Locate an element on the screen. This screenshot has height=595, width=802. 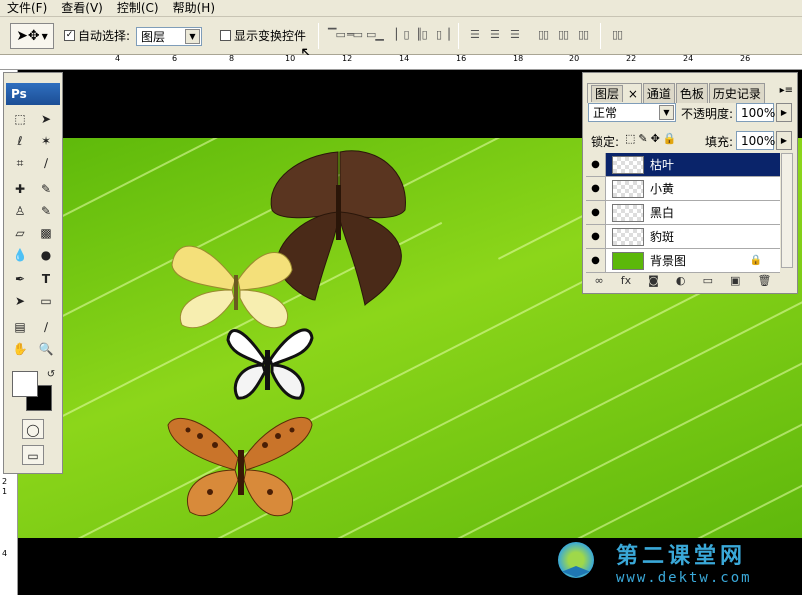
history-brush-icon: ✎ is located at coordinates (46, 211).